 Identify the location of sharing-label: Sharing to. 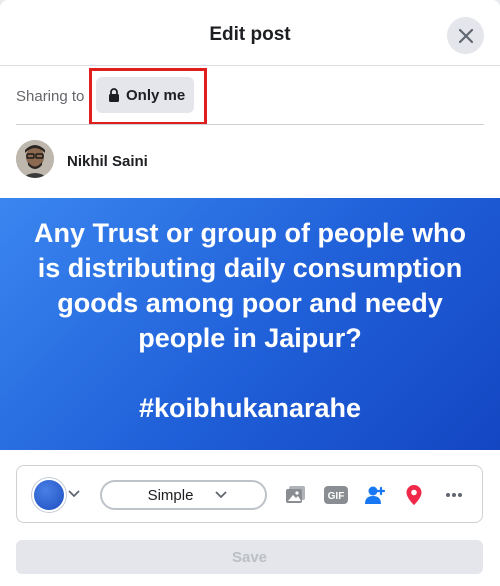
(50, 96).